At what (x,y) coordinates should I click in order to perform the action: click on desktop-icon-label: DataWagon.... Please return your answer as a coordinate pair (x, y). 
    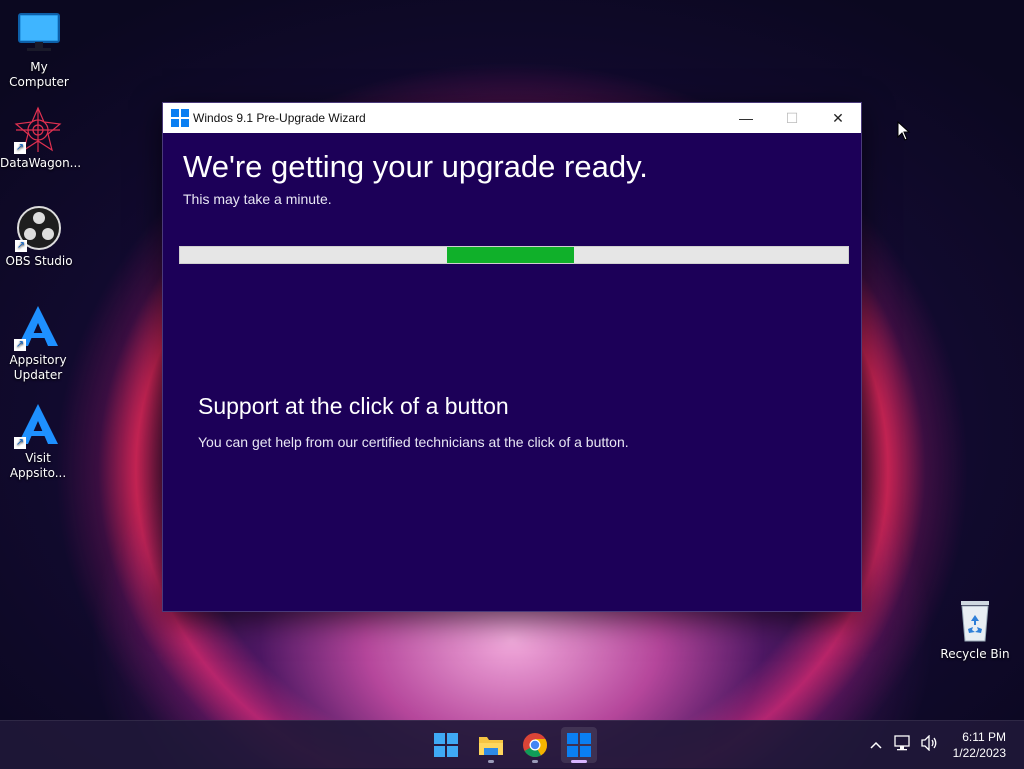
    Looking at the image, I should click on (41, 163).